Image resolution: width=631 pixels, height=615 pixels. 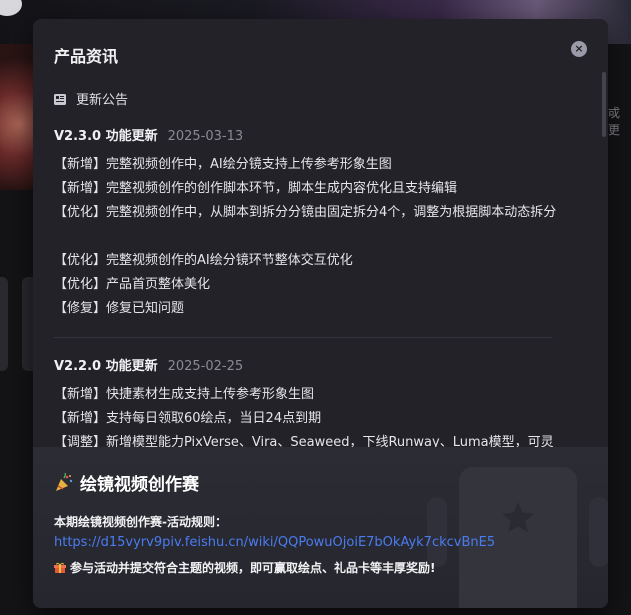 I want to click on modal-title: 产品资讯, so click(x=86, y=56).